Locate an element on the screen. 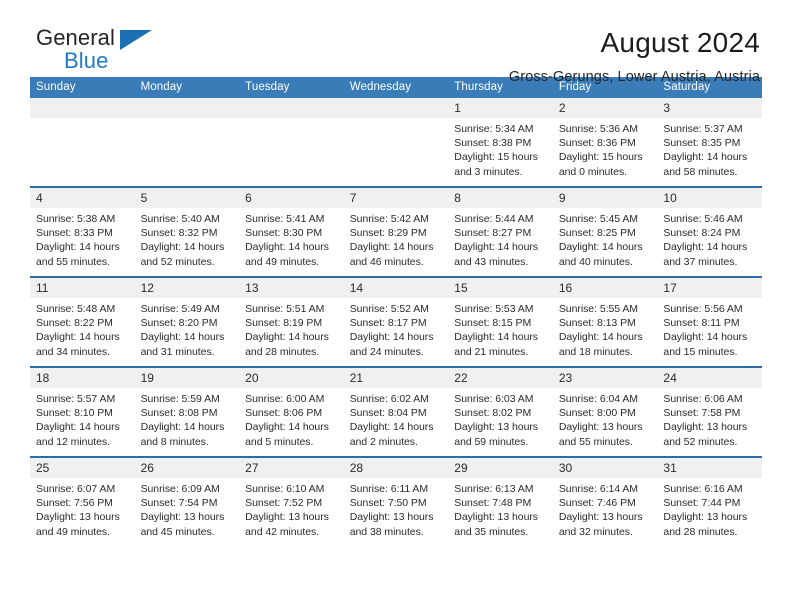  day-detail-line: and 58 minutes. is located at coordinates (700, 171).